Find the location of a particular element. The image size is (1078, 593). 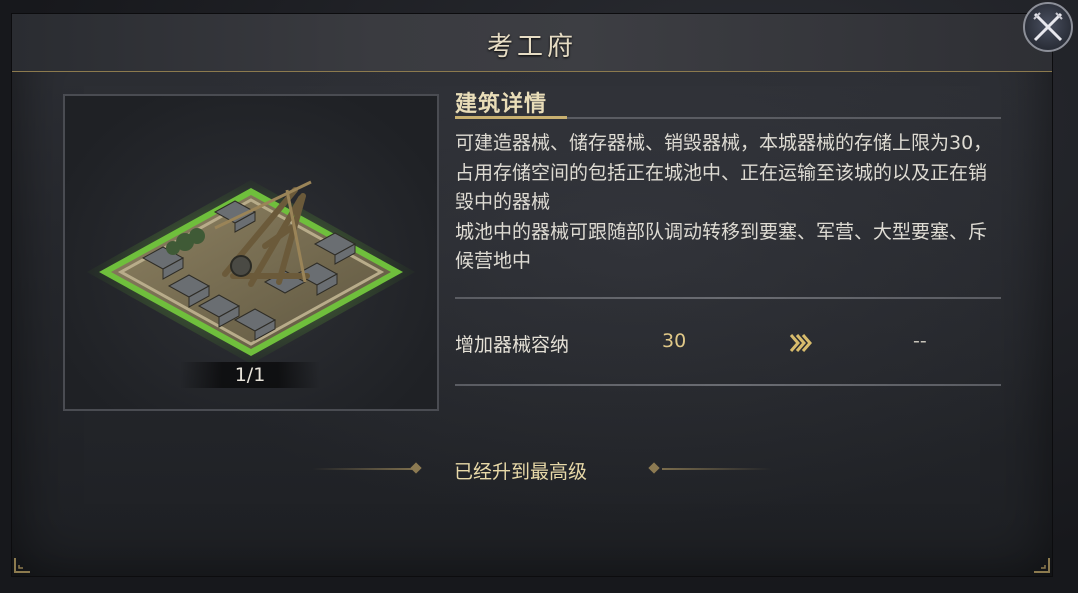

max-level-text: 已经升到最高级 is located at coordinates (521, 472).